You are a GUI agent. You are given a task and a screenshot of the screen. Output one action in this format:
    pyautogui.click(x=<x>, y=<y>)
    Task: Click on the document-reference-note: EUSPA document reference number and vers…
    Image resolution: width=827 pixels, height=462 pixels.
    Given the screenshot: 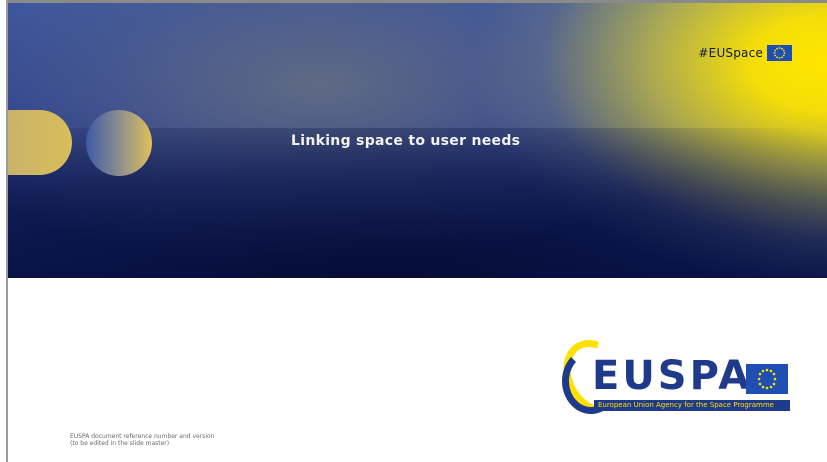 What is the action you would take?
    pyautogui.click(x=142, y=440)
    